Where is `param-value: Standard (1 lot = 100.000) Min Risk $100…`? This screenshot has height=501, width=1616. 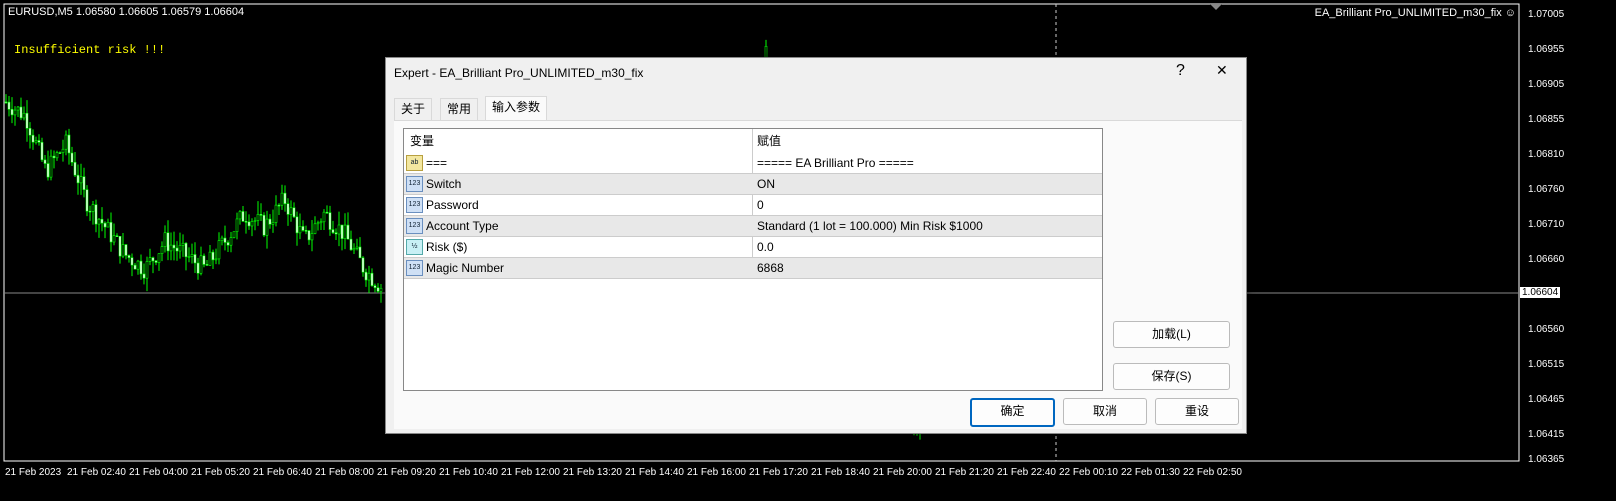 param-value: Standard (1 lot = 100.000) Min Risk $100… is located at coordinates (870, 226).